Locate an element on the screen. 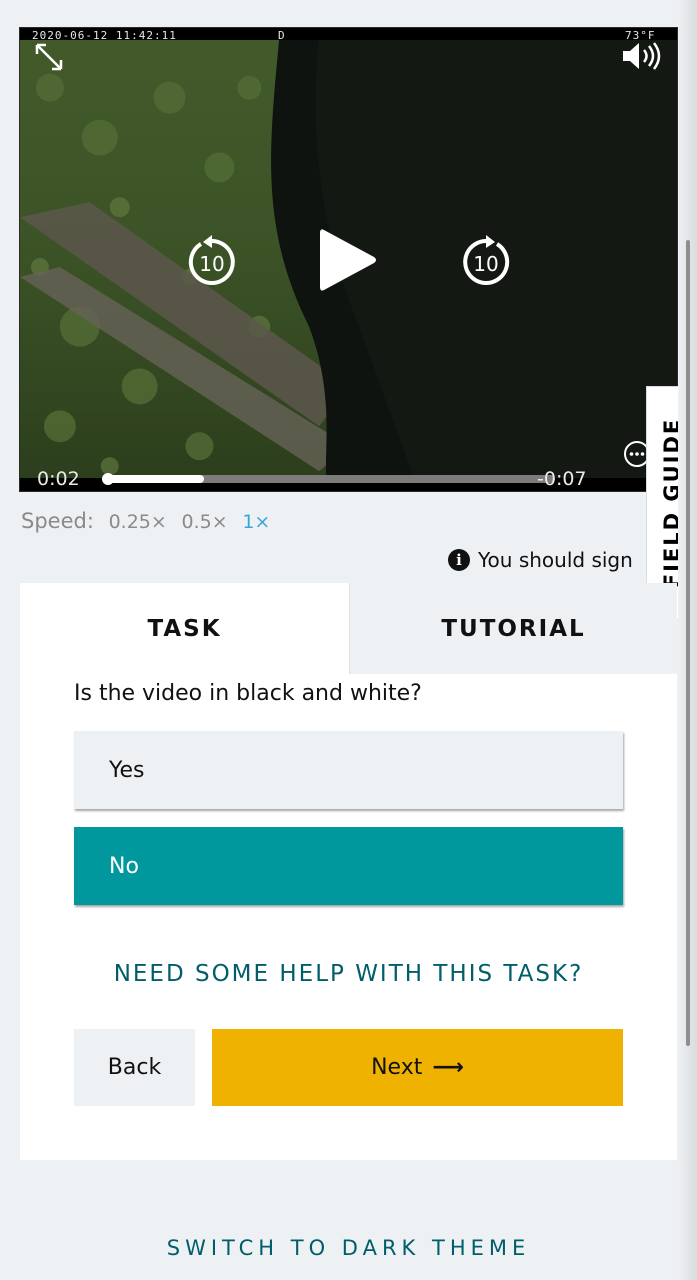  back-button: Back is located at coordinates (134, 1067).